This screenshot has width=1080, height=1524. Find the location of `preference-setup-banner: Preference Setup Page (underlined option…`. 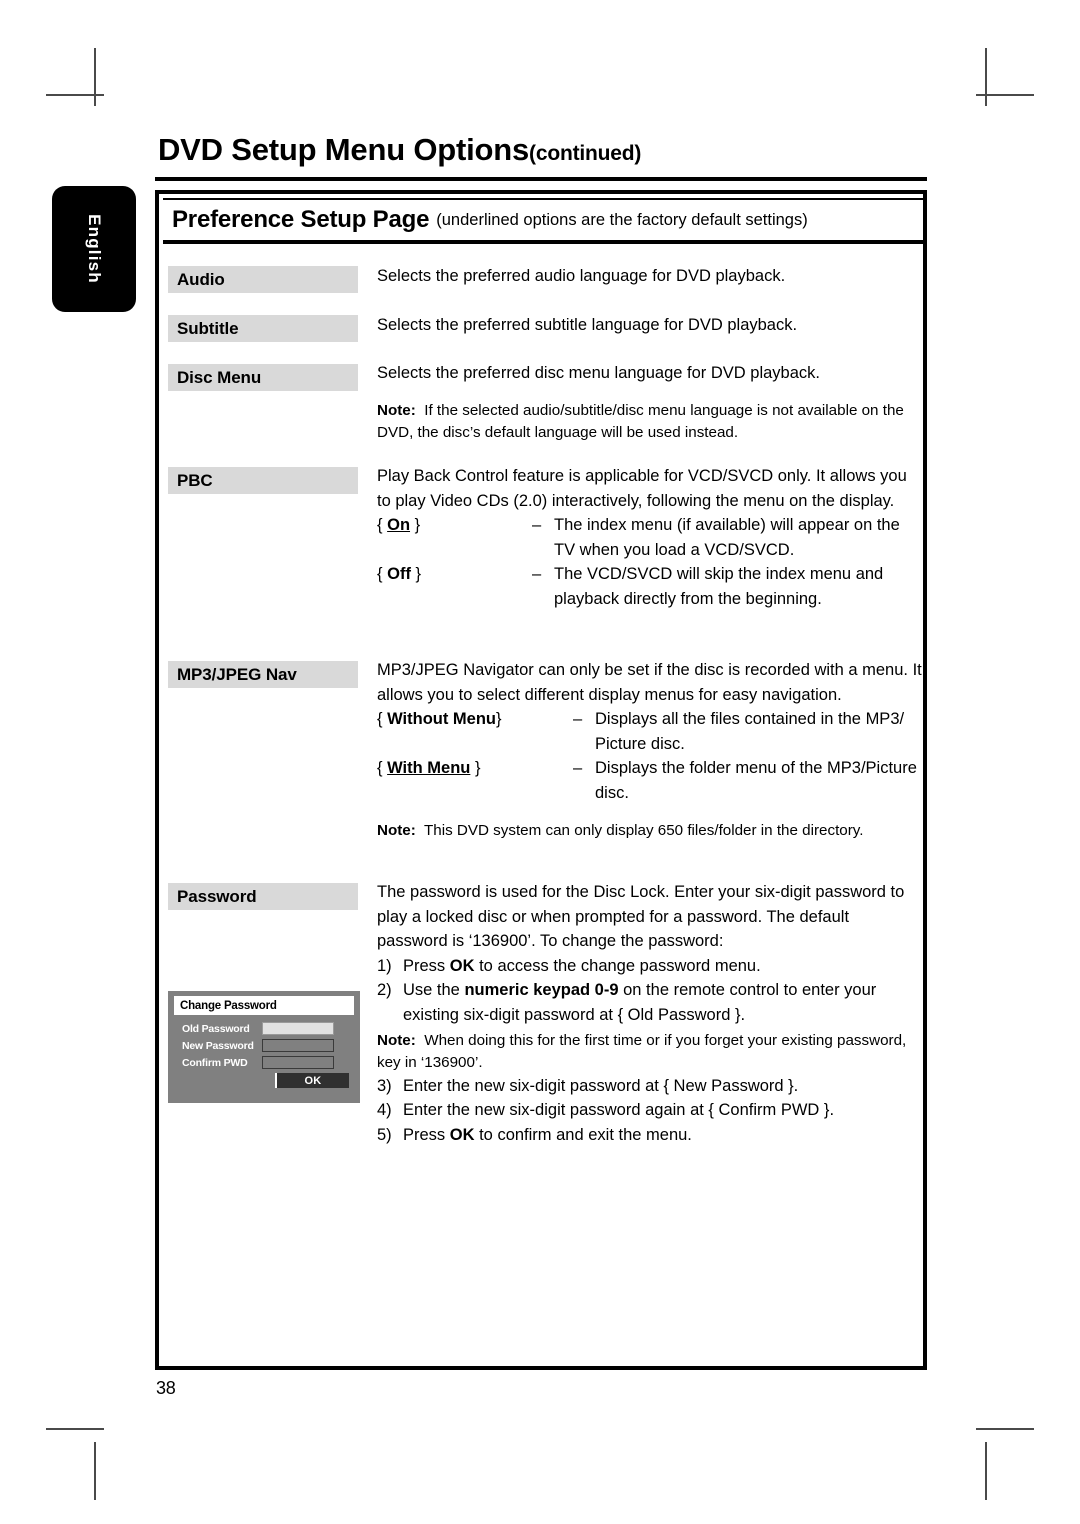

preference-setup-banner: Preference Setup Page (underlined option… is located at coordinates (545, 221).